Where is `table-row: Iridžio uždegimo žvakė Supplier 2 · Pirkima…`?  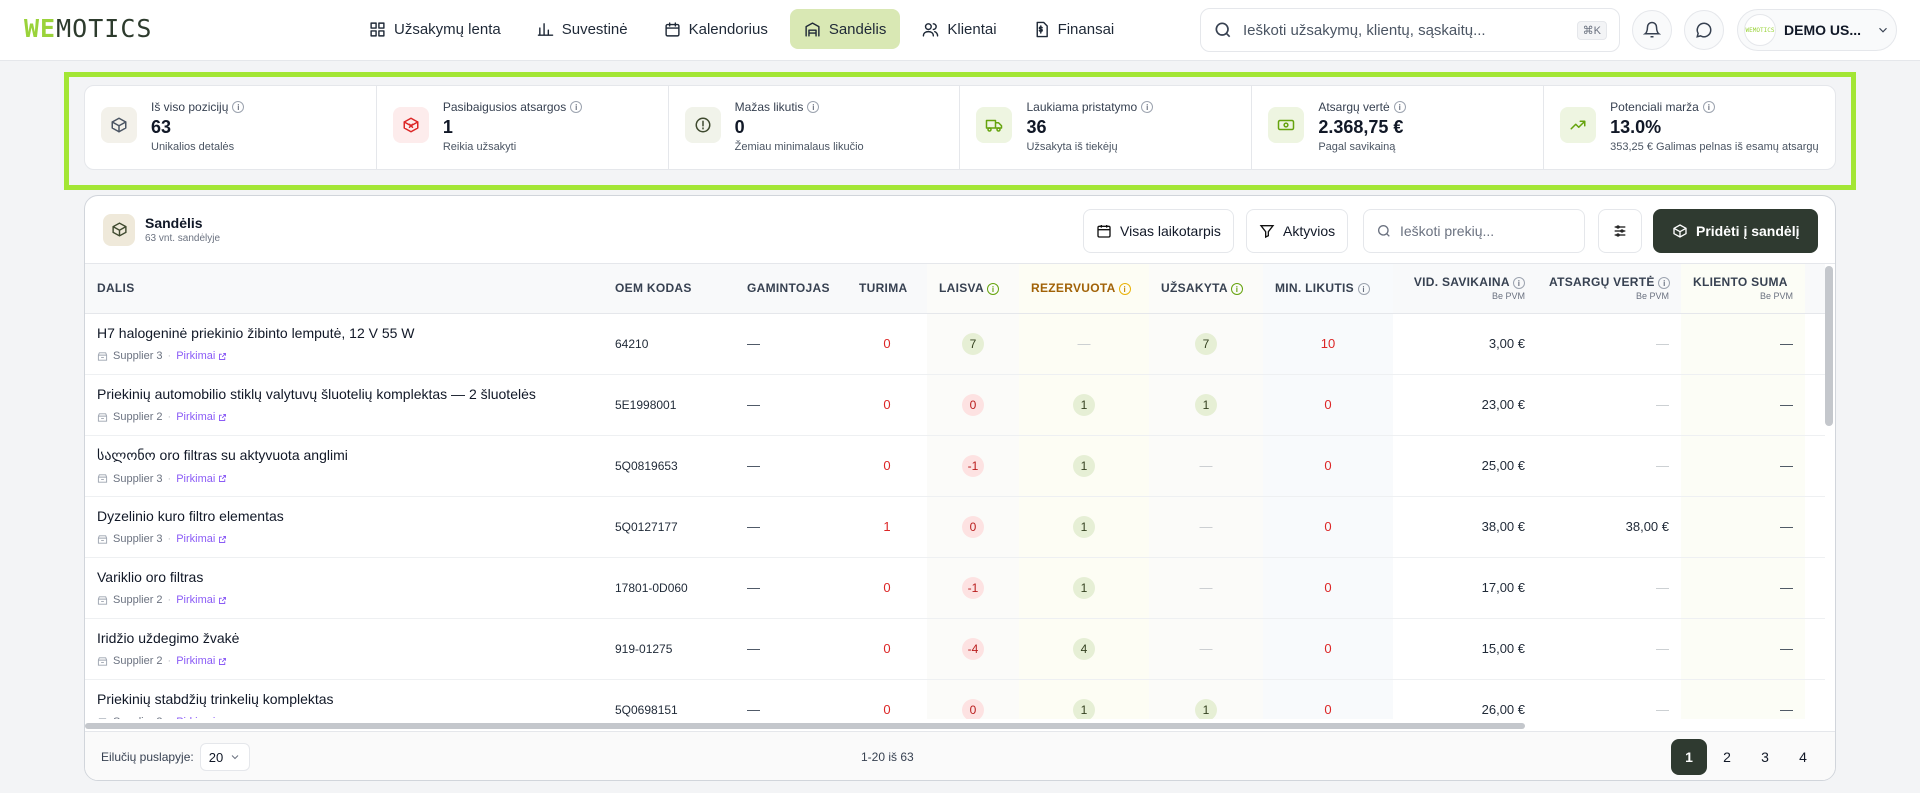
table-row: Iridžio uždegimo žvakė Supplier 2 · Pirkima… is located at coordinates (955, 649).